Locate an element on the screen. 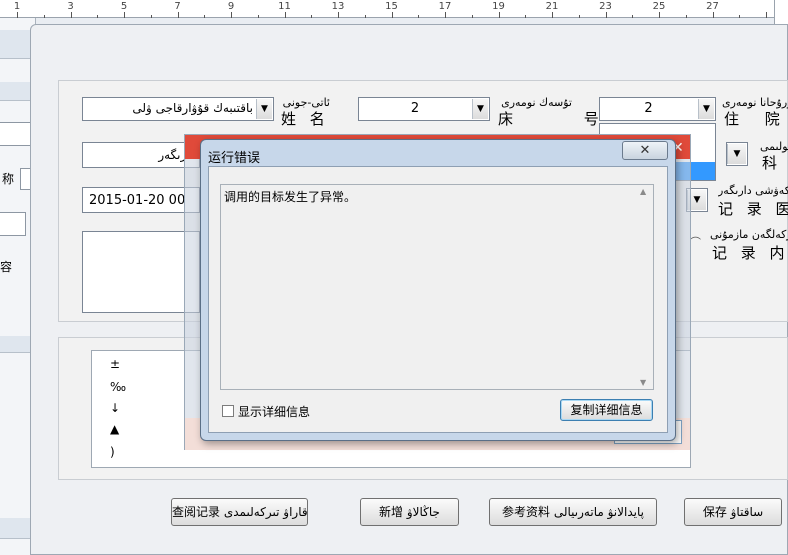 Image resolution: width=788 pixels, height=555 pixels. bg-label: 容 is located at coordinates (6, 267).